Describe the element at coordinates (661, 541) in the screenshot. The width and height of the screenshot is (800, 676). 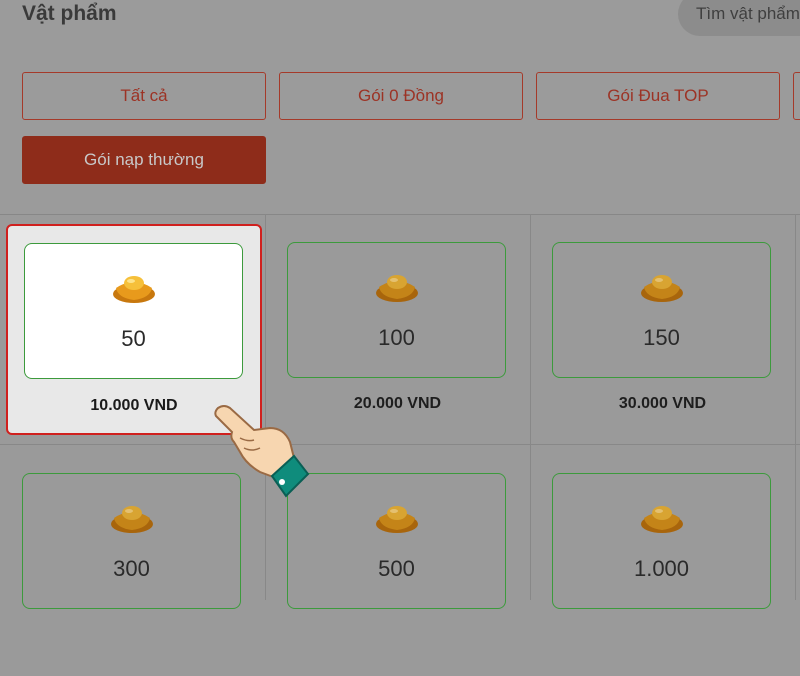
I see `item-box: 1.000` at that location.